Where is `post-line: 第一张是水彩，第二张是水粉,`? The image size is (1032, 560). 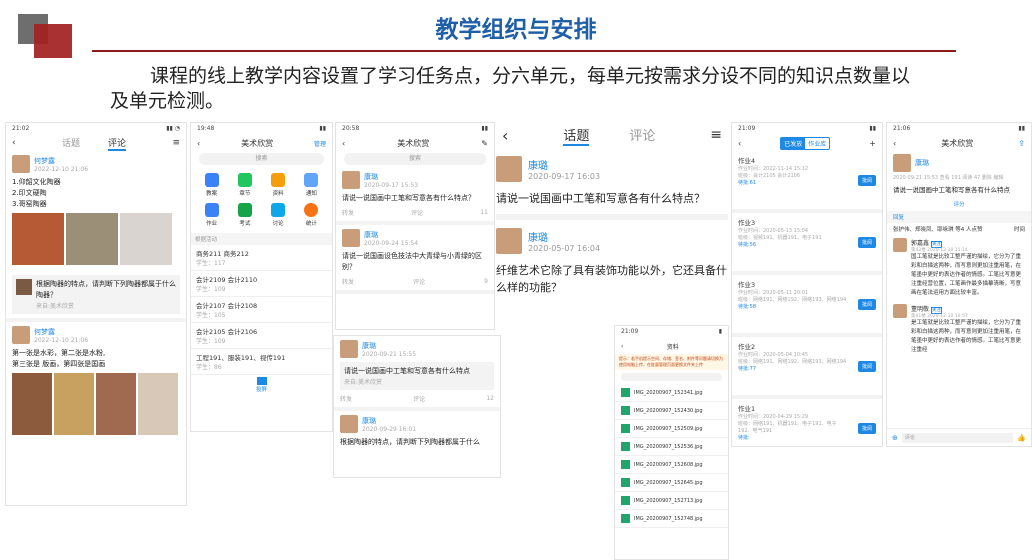 post-line: 第一张是水彩，第二张是水粉, is located at coordinates (59, 353).